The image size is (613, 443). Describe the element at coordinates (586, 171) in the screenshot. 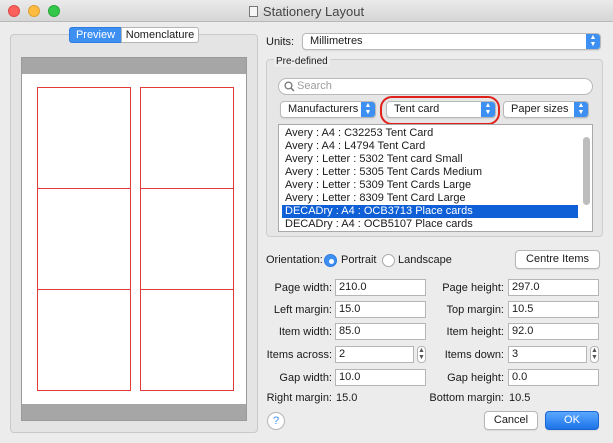

I see `scrollbar-thumb` at that location.